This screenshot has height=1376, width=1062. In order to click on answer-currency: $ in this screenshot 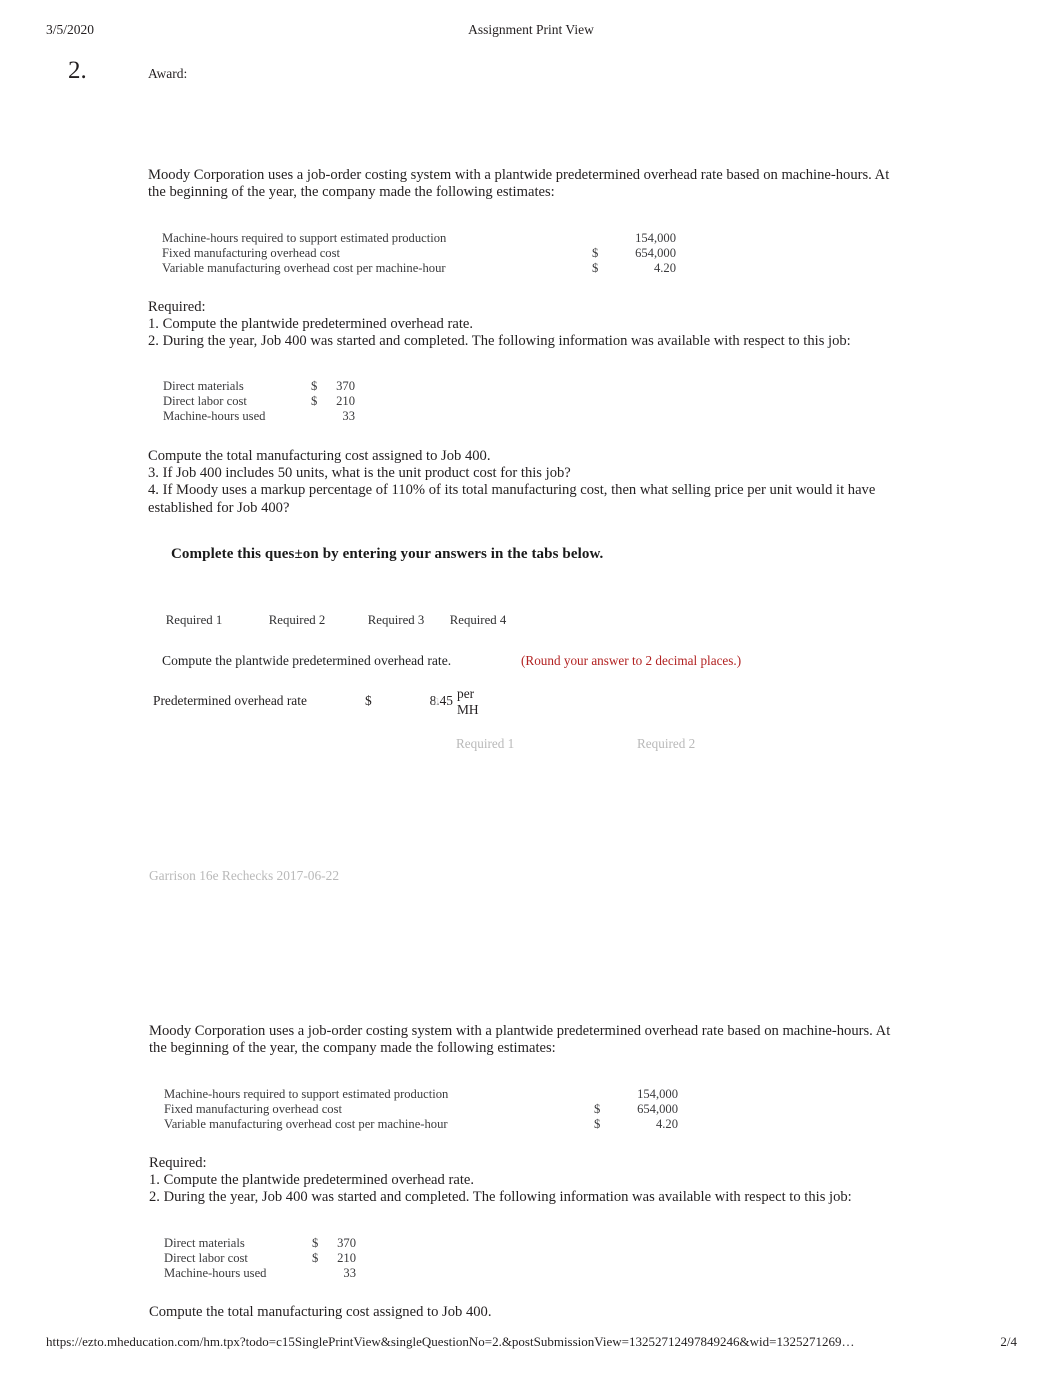, I will do `click(368, 700)`.